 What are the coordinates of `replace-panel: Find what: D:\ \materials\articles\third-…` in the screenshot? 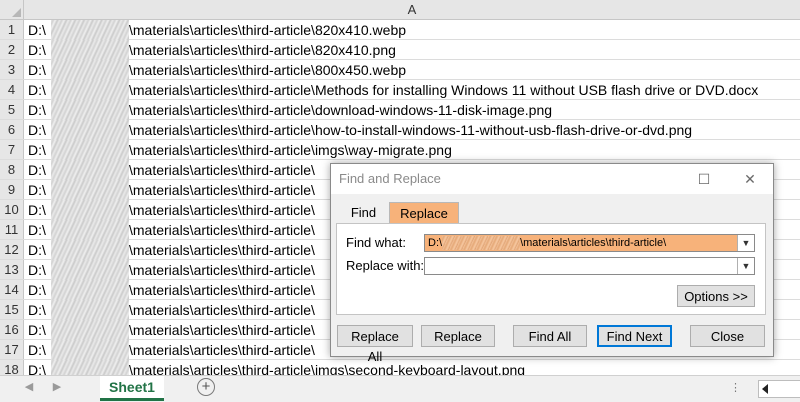 It's located at (551, 269).